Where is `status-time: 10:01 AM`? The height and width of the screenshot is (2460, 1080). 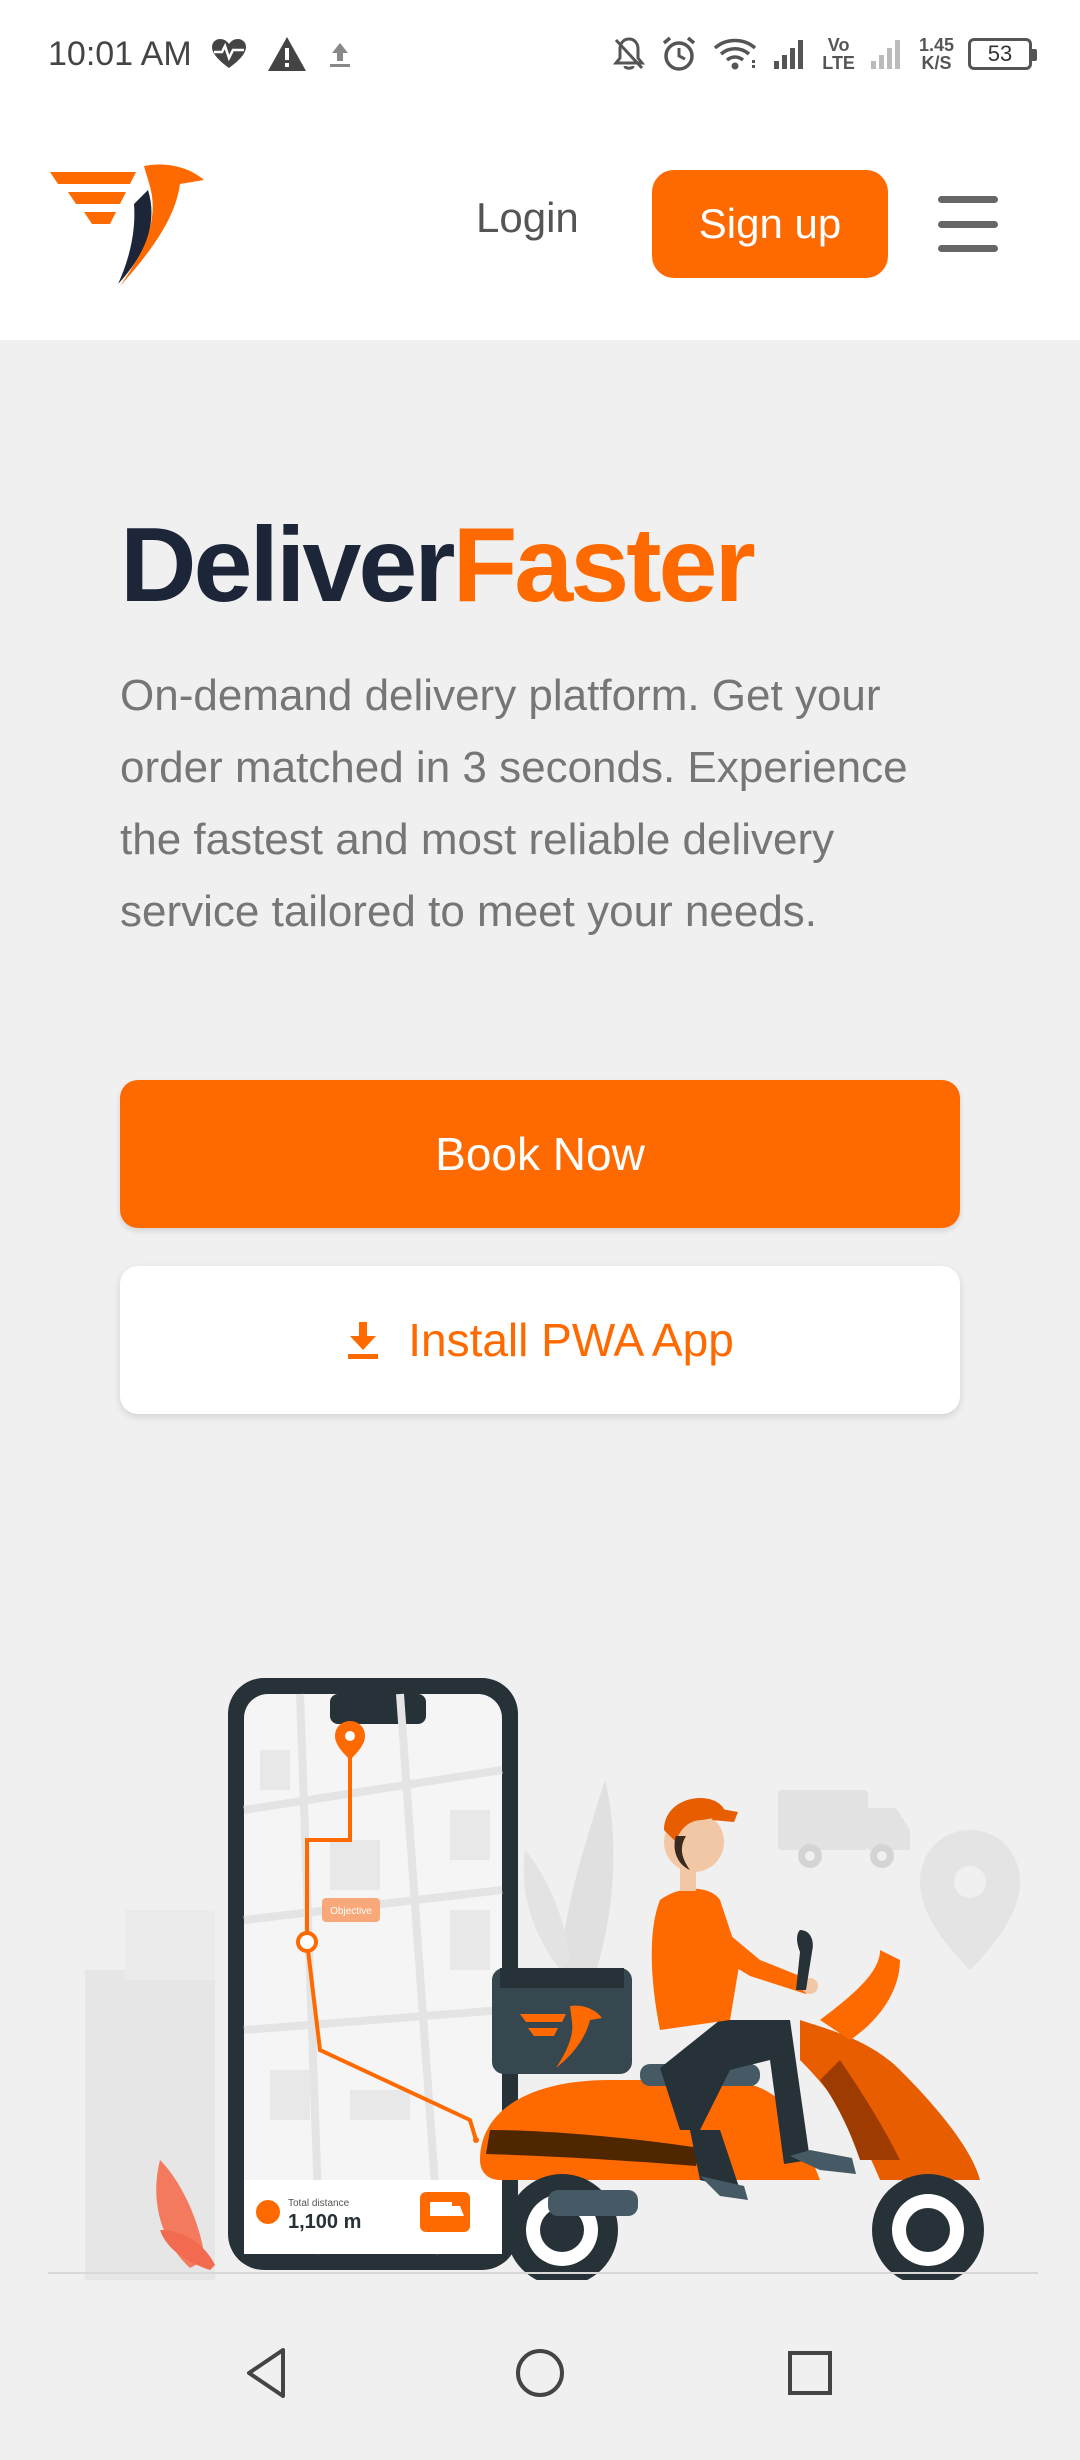
status-time: 10:01 AM is located at coordinates (120, 53).